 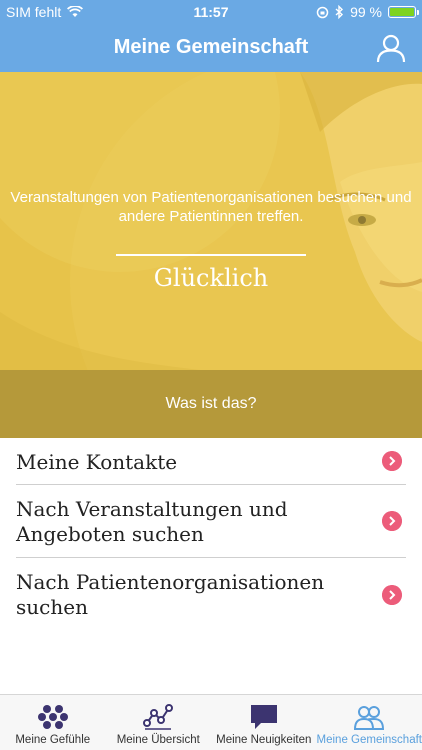 What do you see at coordinates (369, 740) in the screenshot?
I see `tab-label: Meine Gemeinschaft` at bounding box center [369, 740].